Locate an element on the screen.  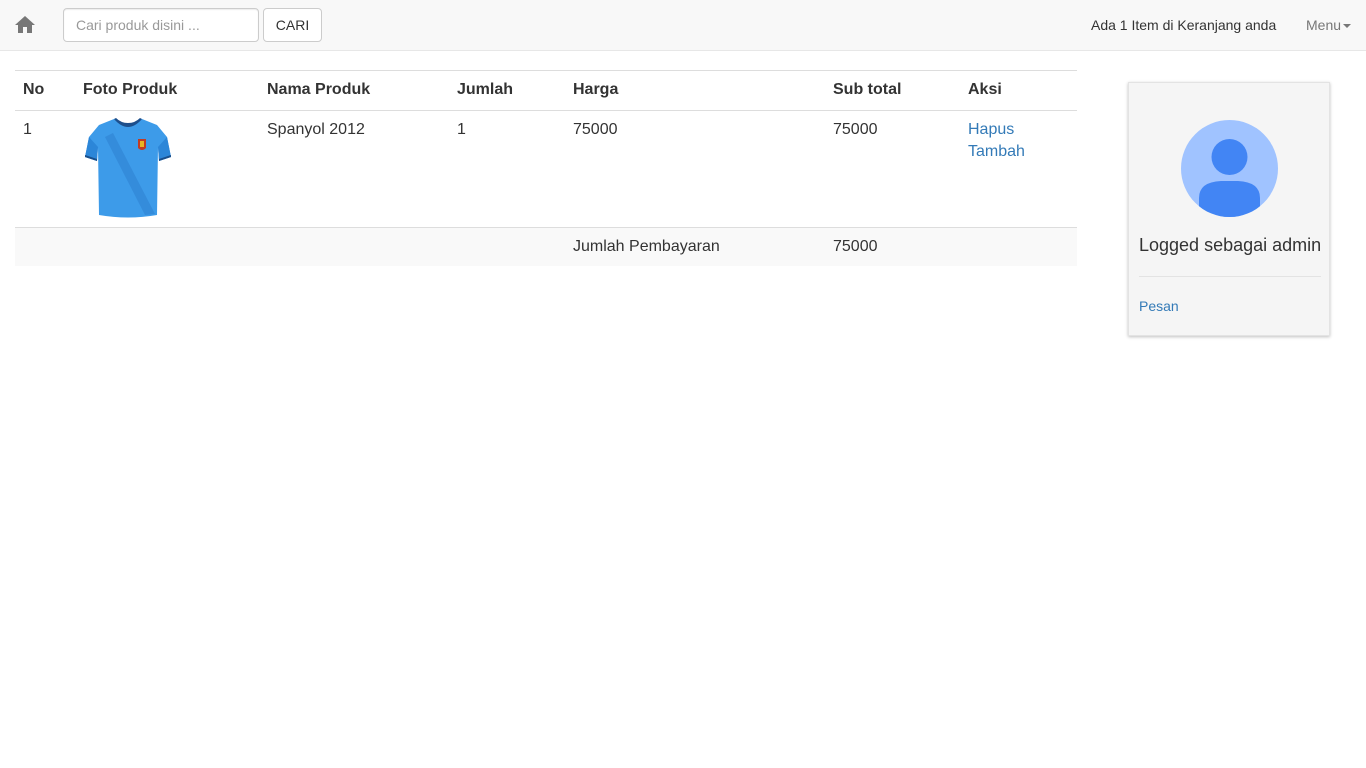
tambah-link: Tambah is located at coordinates (1018, 152).